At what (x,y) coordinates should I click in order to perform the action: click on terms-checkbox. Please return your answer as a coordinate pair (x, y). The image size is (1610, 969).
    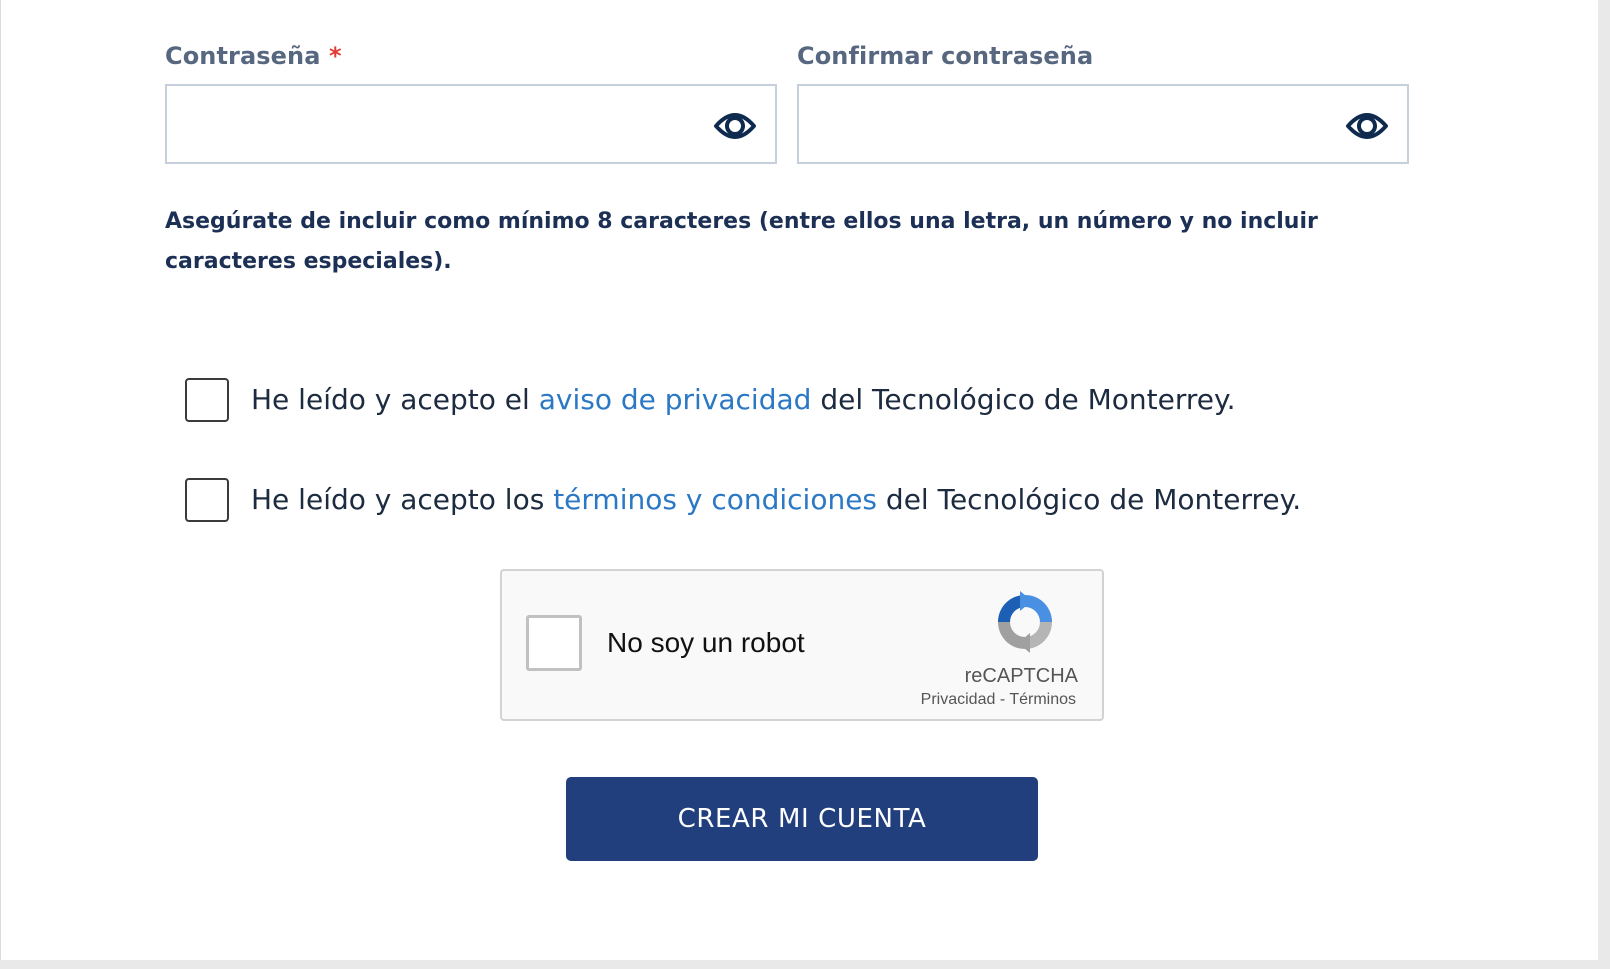
    Looking at the image, I should click on (207, 500).